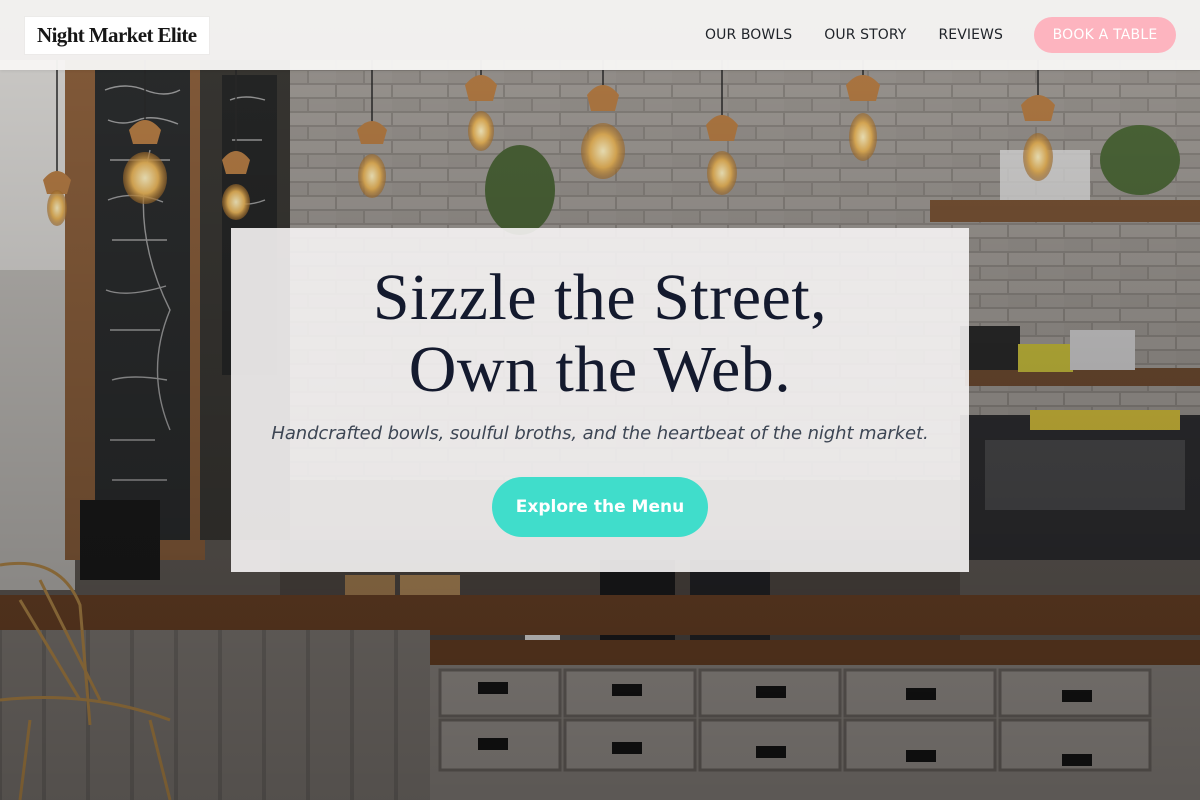 Image resolution: width=1200 pixels, height=800 pixels. I want to click on nav-link-reviews: REVIEWS, so click(970, 35).